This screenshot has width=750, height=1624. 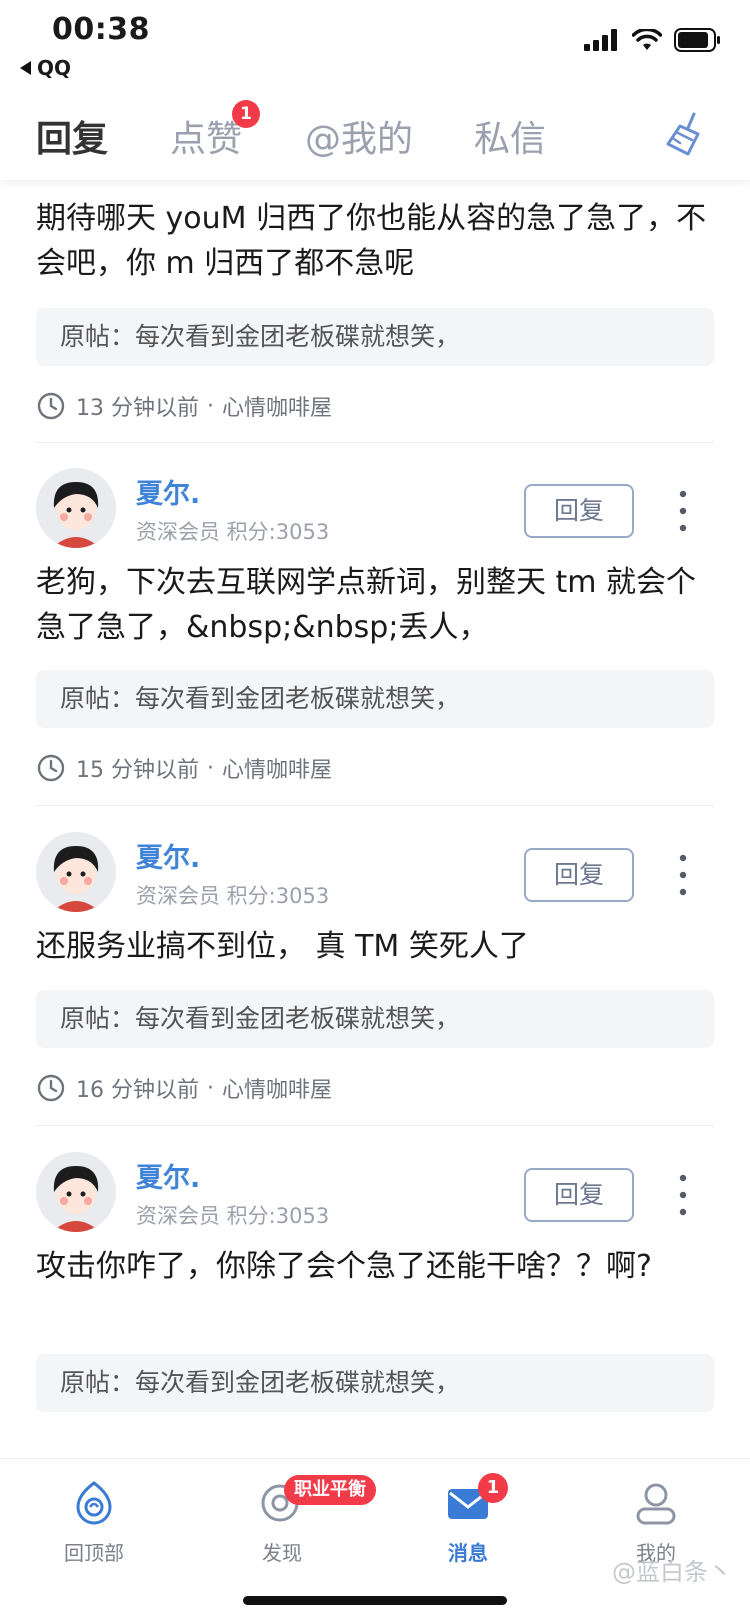 I want to click on messages-badge: 1, so click(x=493, y=1488).